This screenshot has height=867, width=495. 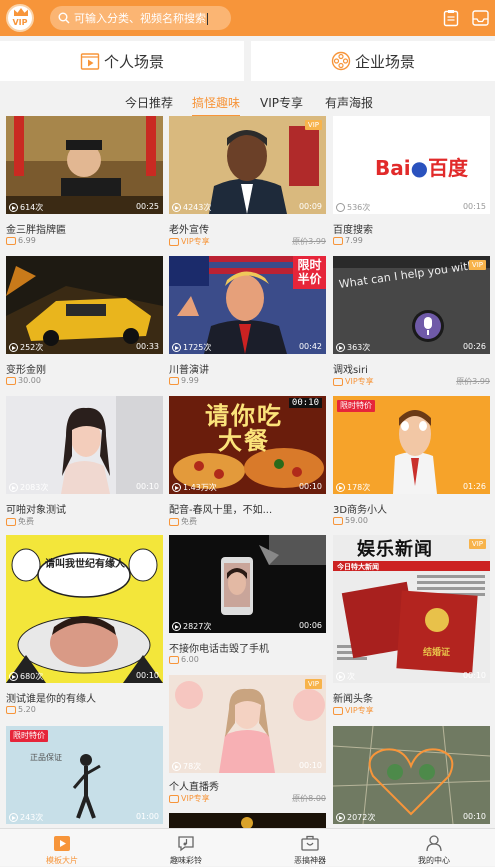 I want to click on nav-templates-label: 模板大片, so click(x=62, y=860).